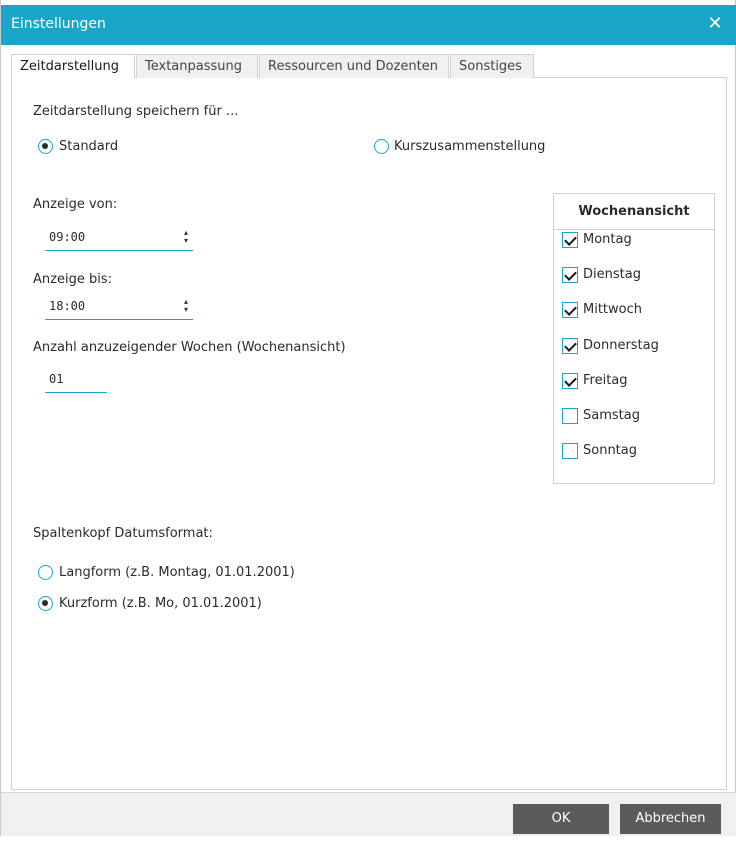 This screenshot has width=736, height=850. What do you see at coordinates (570, 416) in the screenshot?
I see `checkbox-samstag` at bounding box center [570, 416].